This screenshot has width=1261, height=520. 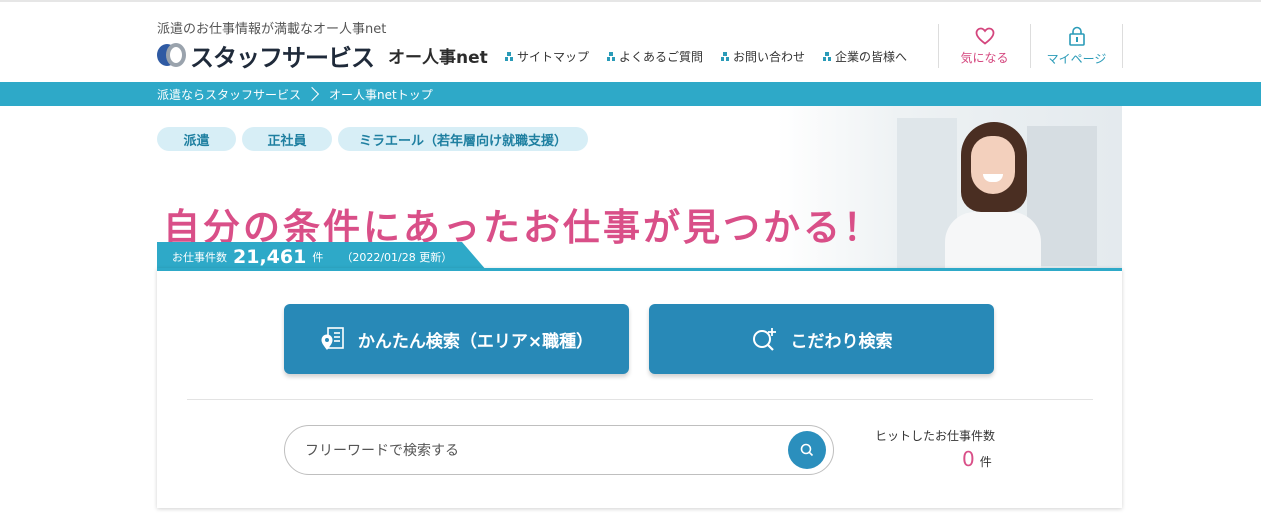 I want to click on category-tabs: 派遣 正社員 ミラエール（若年層向け就職支援）, so click(x=372, y=139).